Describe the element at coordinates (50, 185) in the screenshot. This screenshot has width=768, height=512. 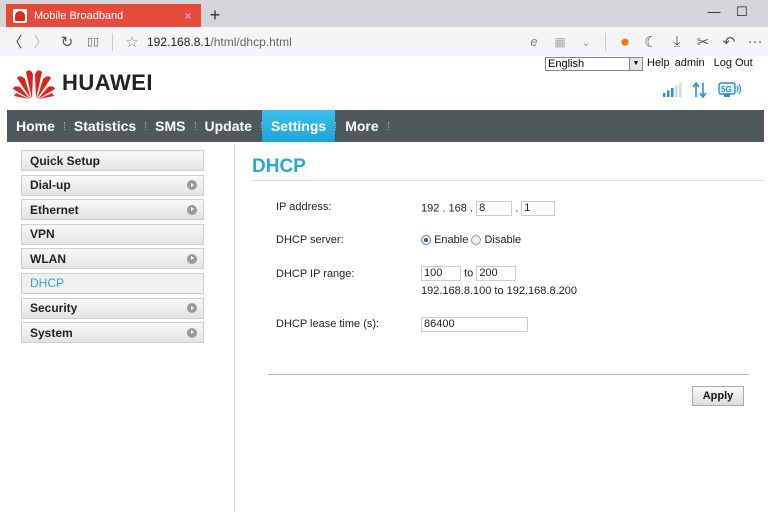
I see `sidebar-item-label: Dial-up` at that location.